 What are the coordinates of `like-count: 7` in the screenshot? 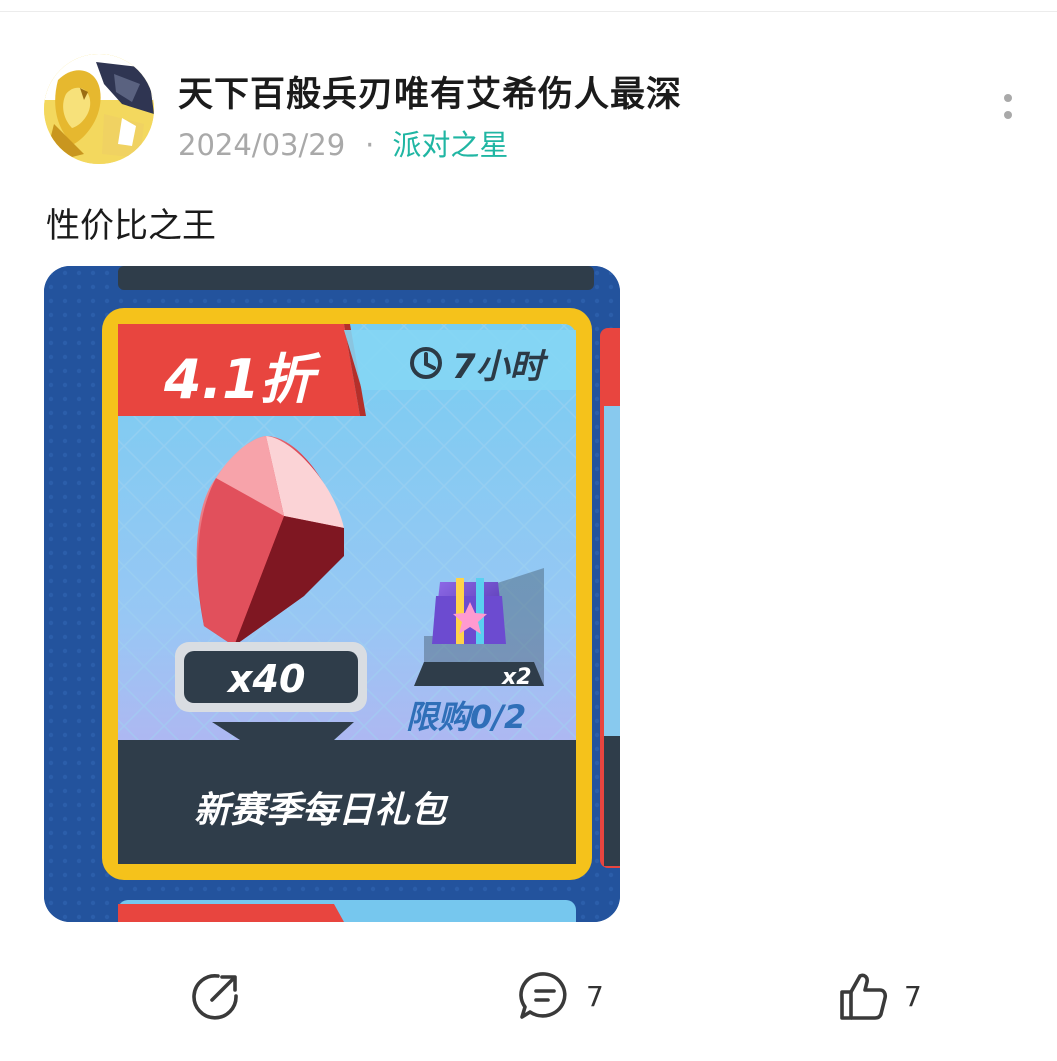 It's located at (913, 996).